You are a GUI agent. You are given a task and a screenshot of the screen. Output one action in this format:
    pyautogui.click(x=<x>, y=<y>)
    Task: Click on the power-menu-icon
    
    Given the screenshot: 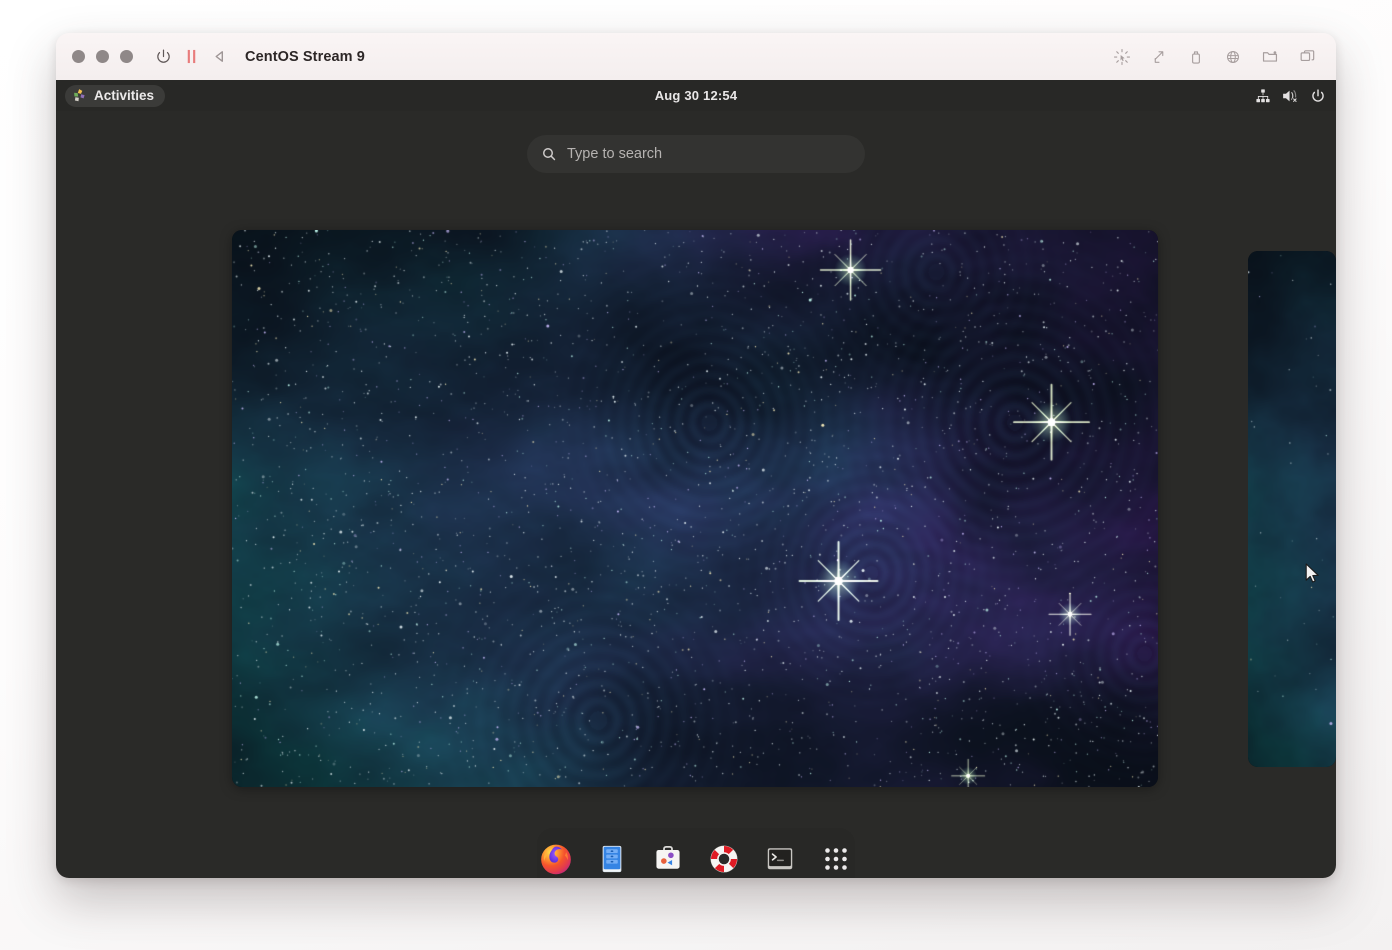 What is the action you would take?
    pyautogui.click(x=1318, y=96)
    